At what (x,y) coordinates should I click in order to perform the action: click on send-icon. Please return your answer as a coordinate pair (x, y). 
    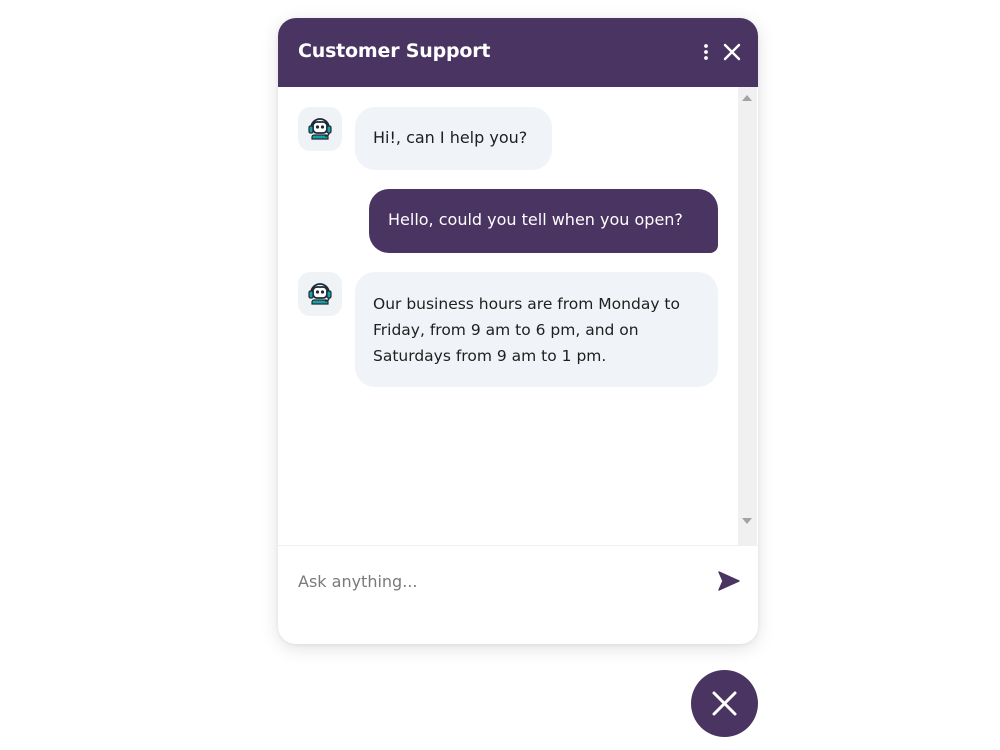
    Looking at the image, I should click on (729, 581).